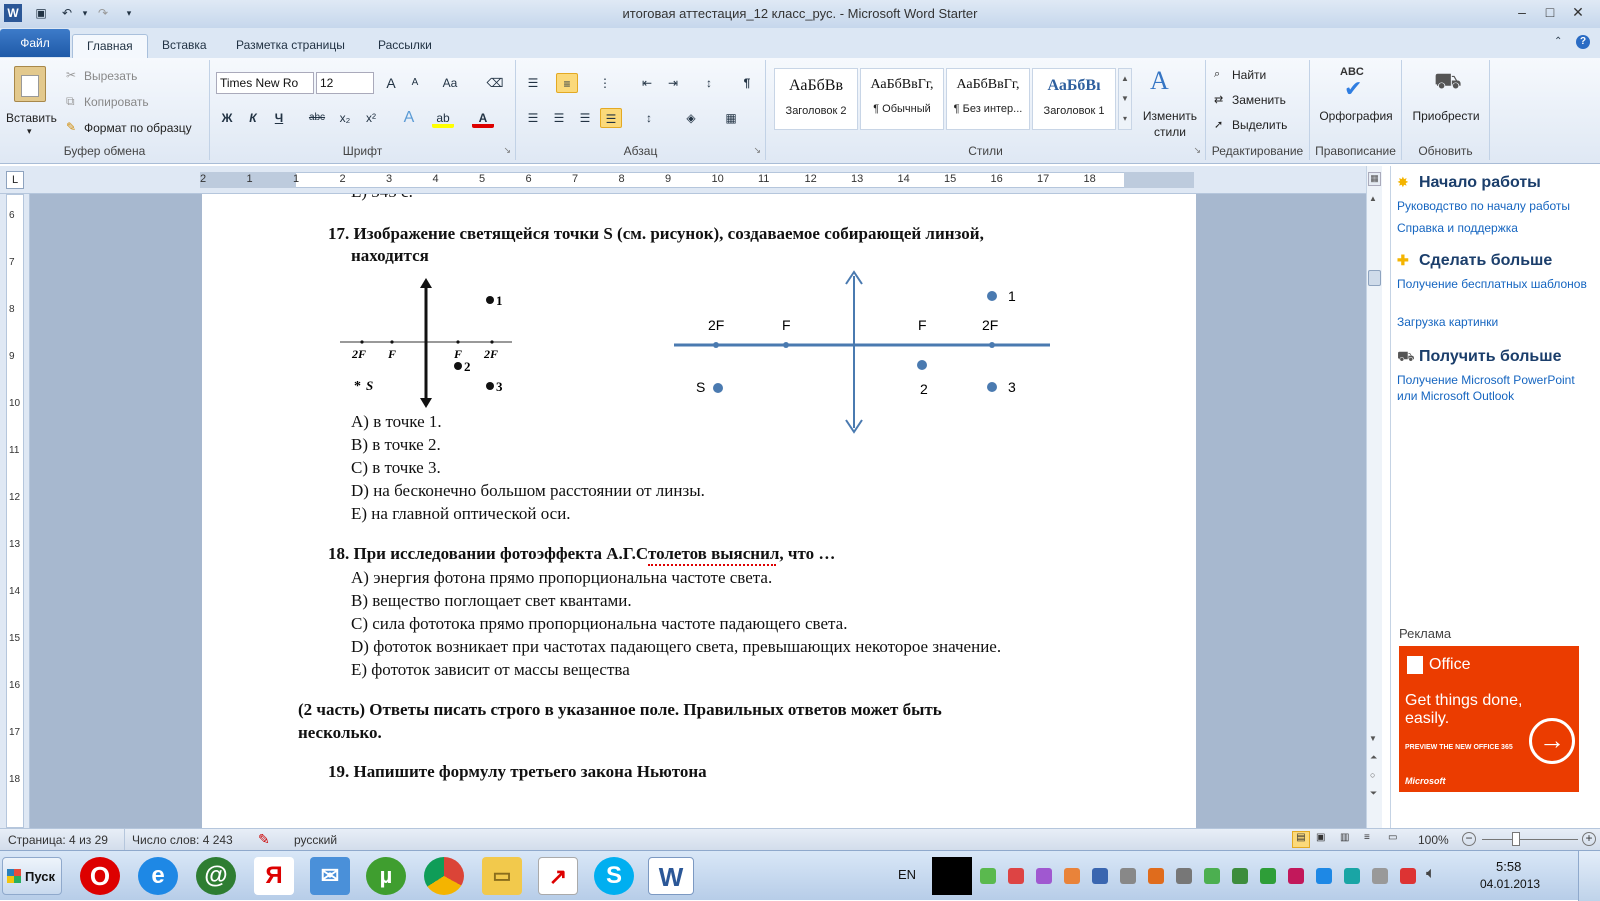  Describe the element at coordinates (902, 99) in the screenshot. I see `style-normal: АаБбВвГг, ¶ Обычный` at that location.